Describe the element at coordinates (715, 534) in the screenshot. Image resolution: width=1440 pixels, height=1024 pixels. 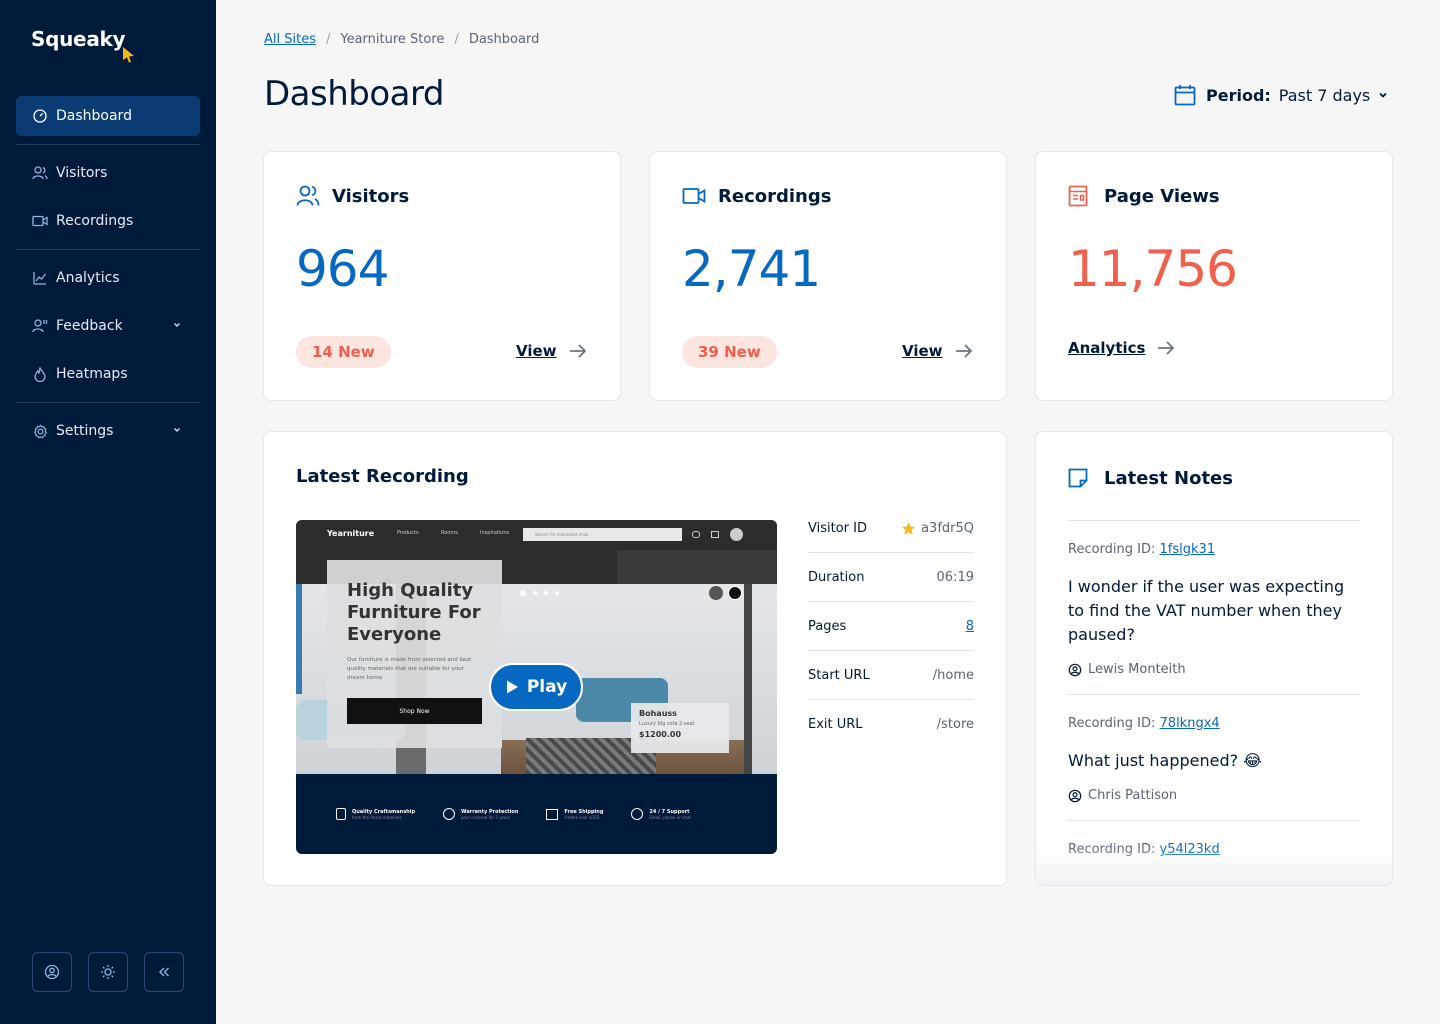
I see `preview-cart-icon` at that location.